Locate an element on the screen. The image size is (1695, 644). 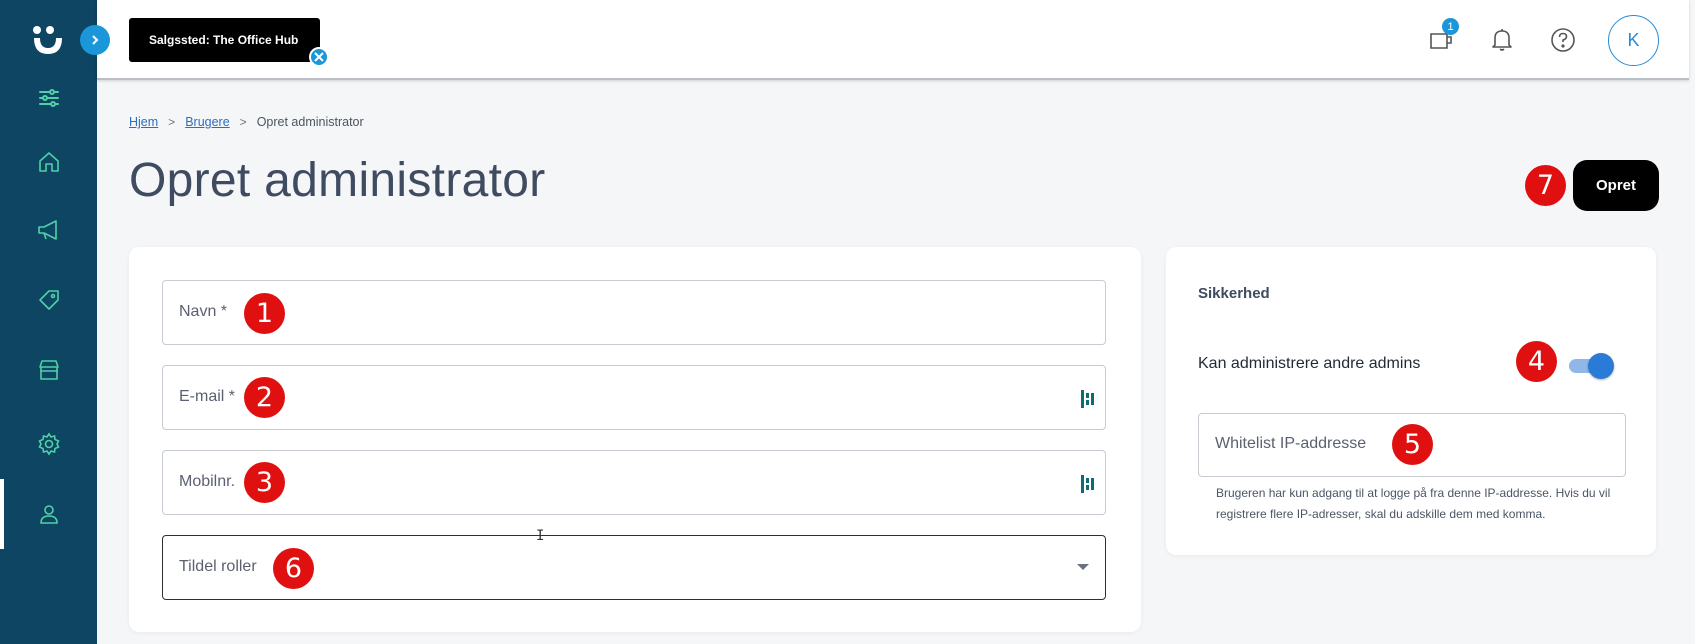
store-chip-label: Salgssted: The Office Hub is located at coordinates (224, 40).